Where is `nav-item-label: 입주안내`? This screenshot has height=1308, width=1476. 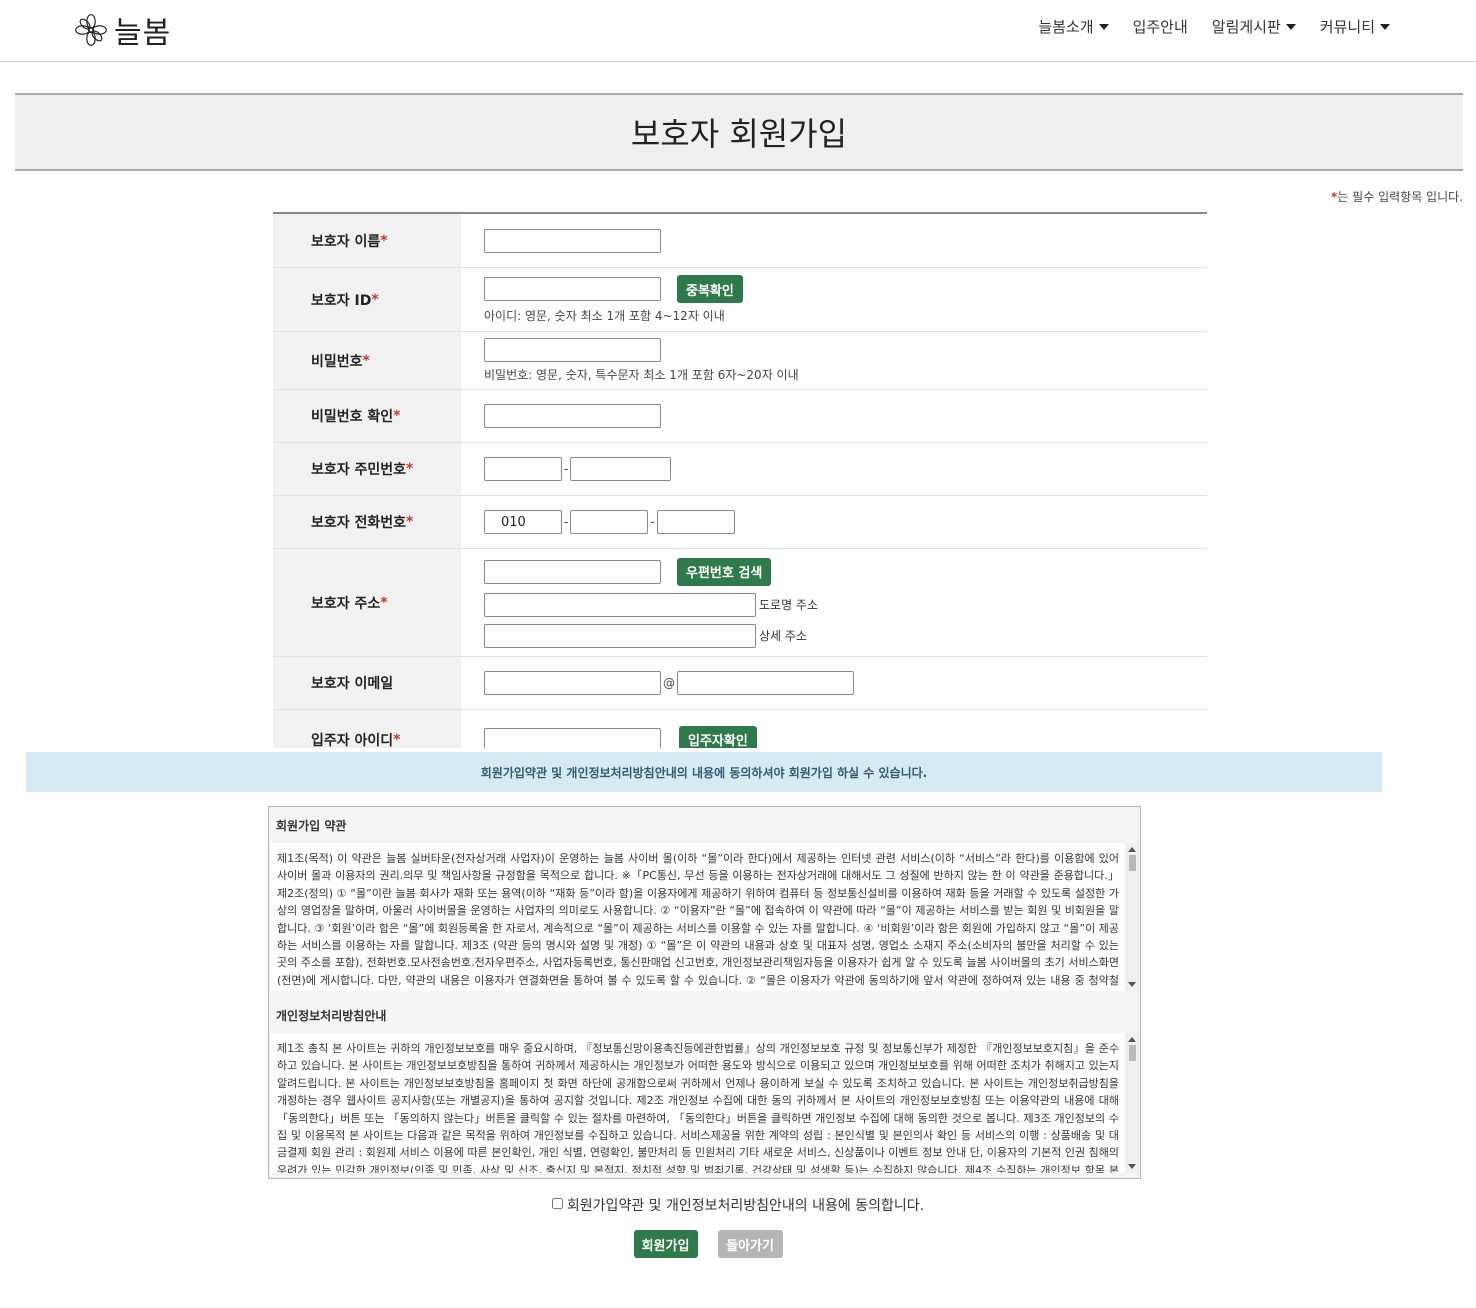
nav-item-label: 입주안내 is located at coordinates (1160, 27).